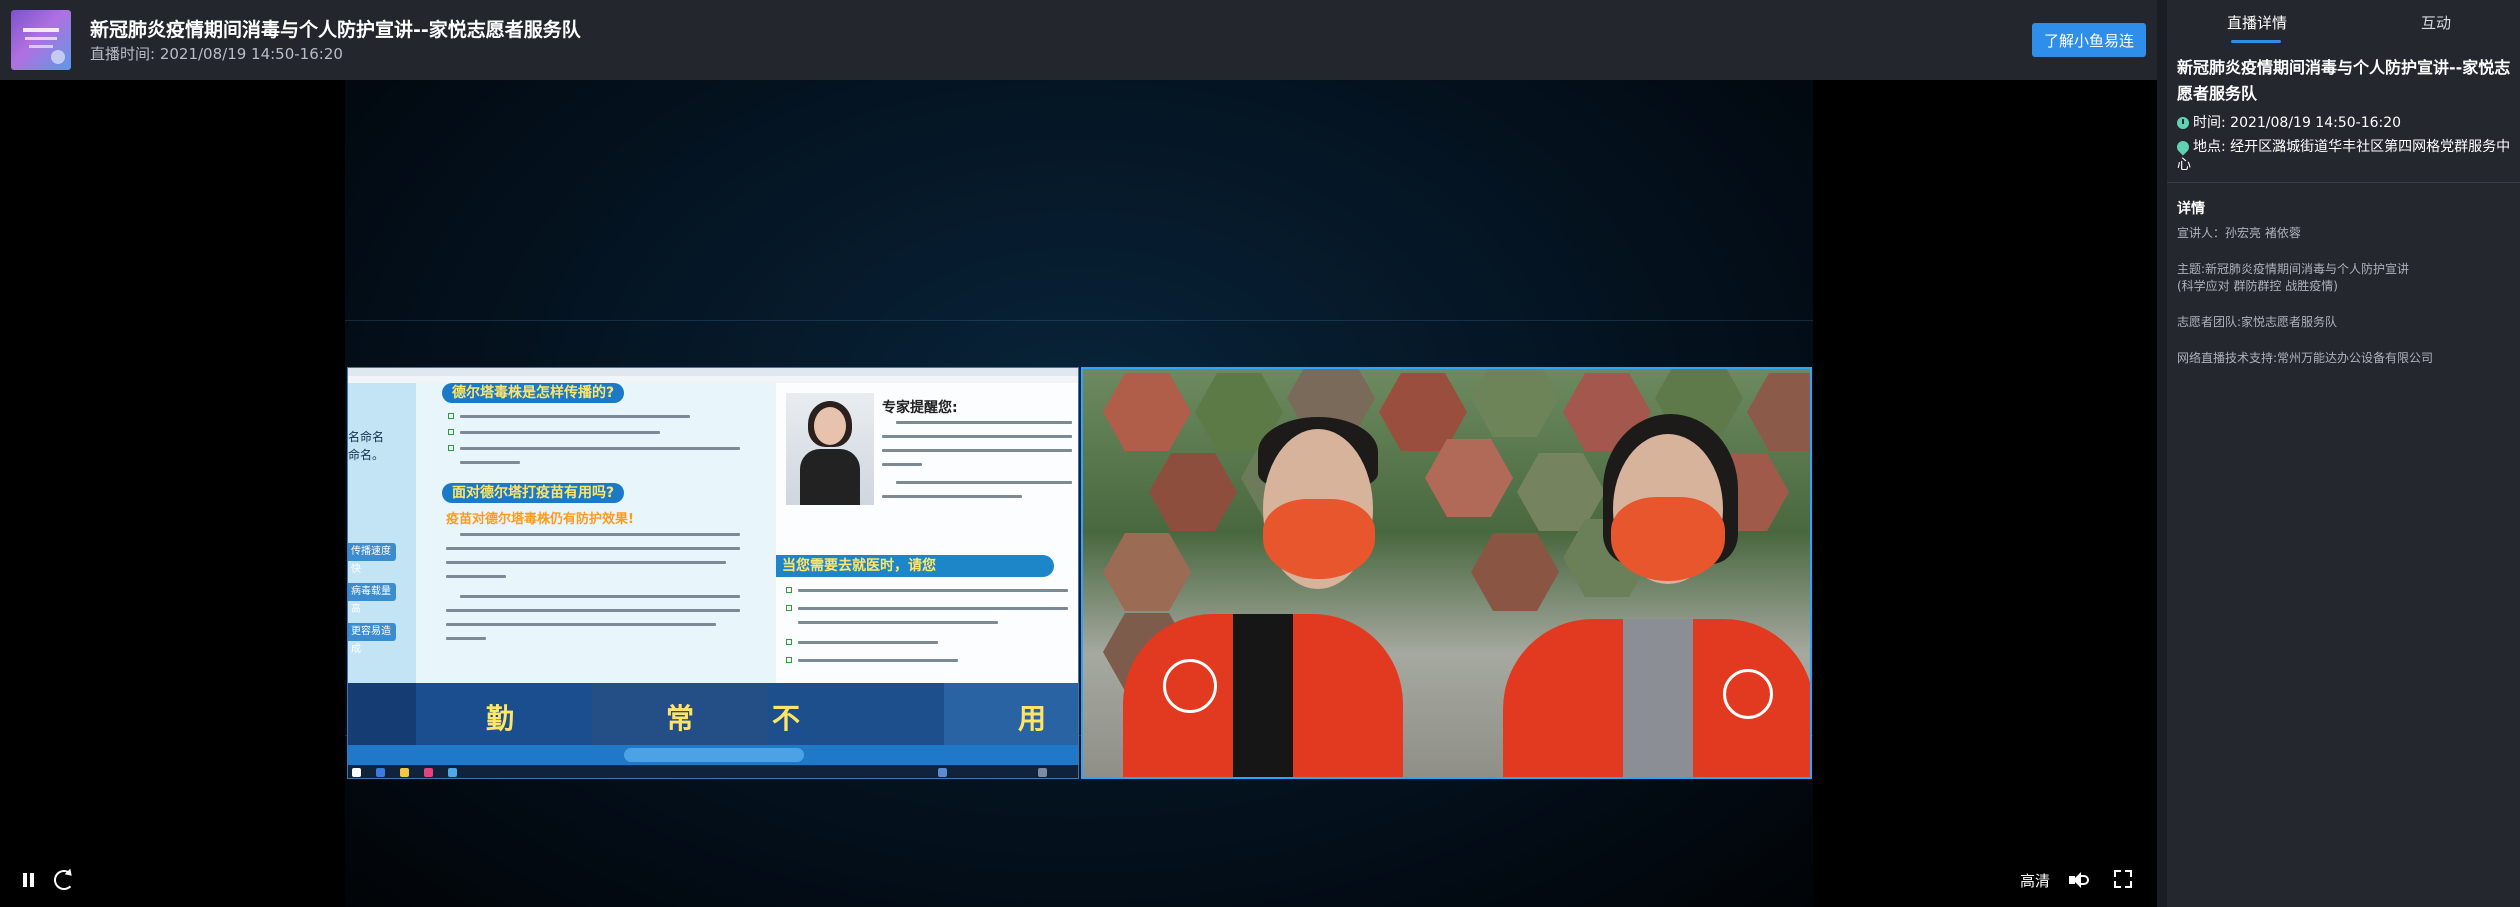  What do you see at coordinates (713, 714) in the screenshot?
I see `slide-banner: 勤 常 不 用` at bounding box center [713, 714].